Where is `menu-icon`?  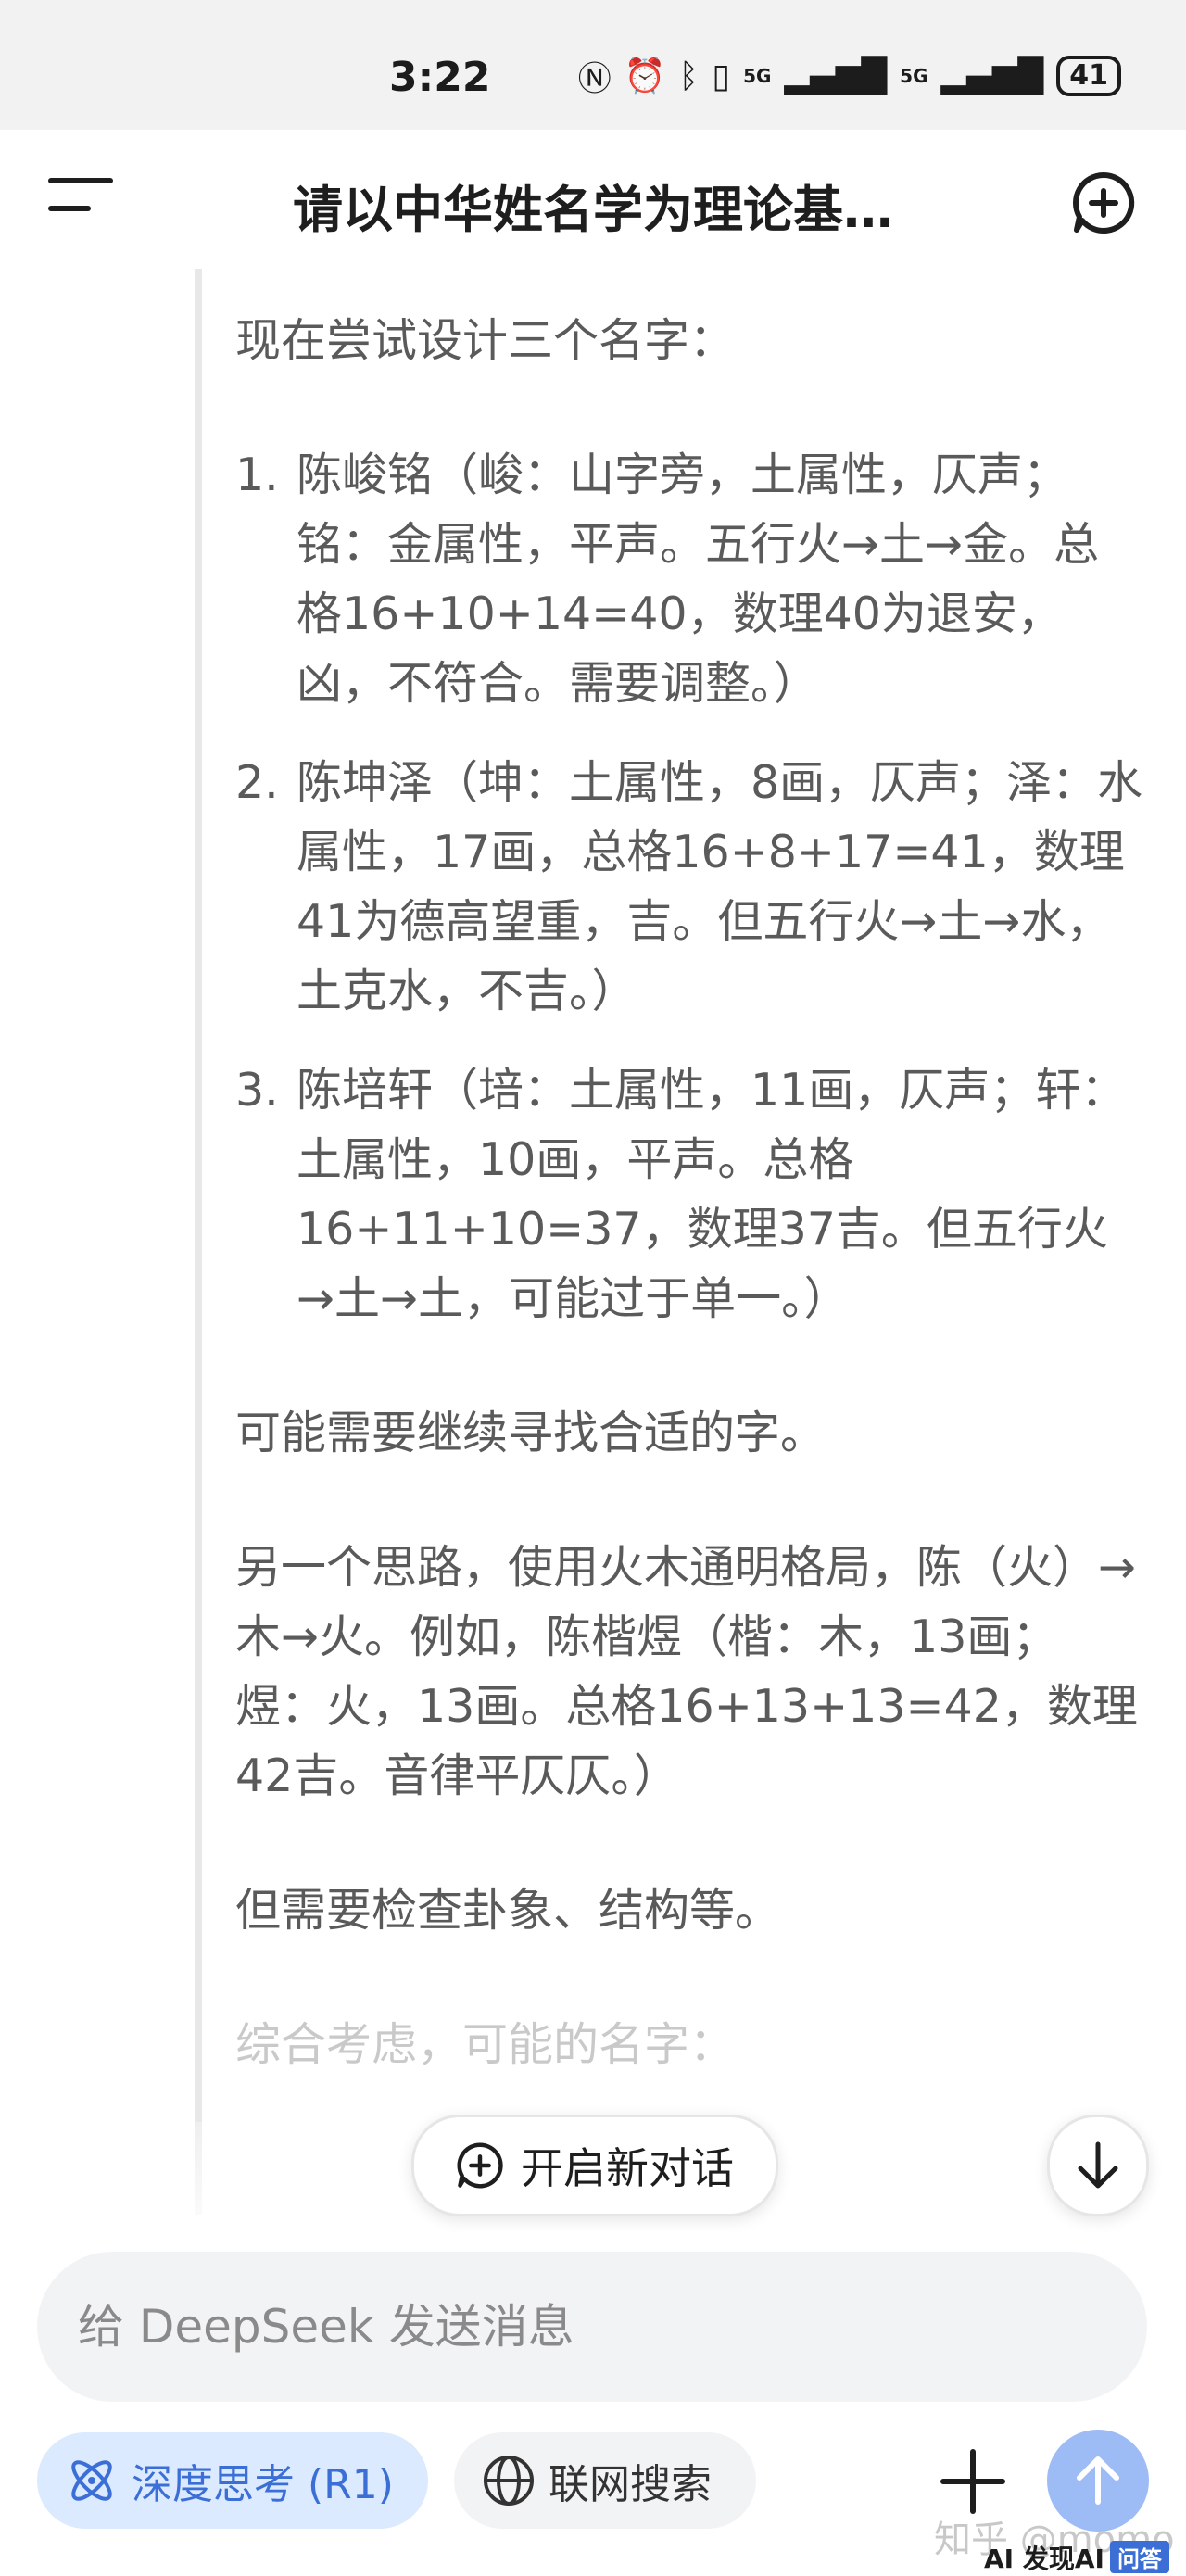
menu-icon is located at coordinates (80, 201).